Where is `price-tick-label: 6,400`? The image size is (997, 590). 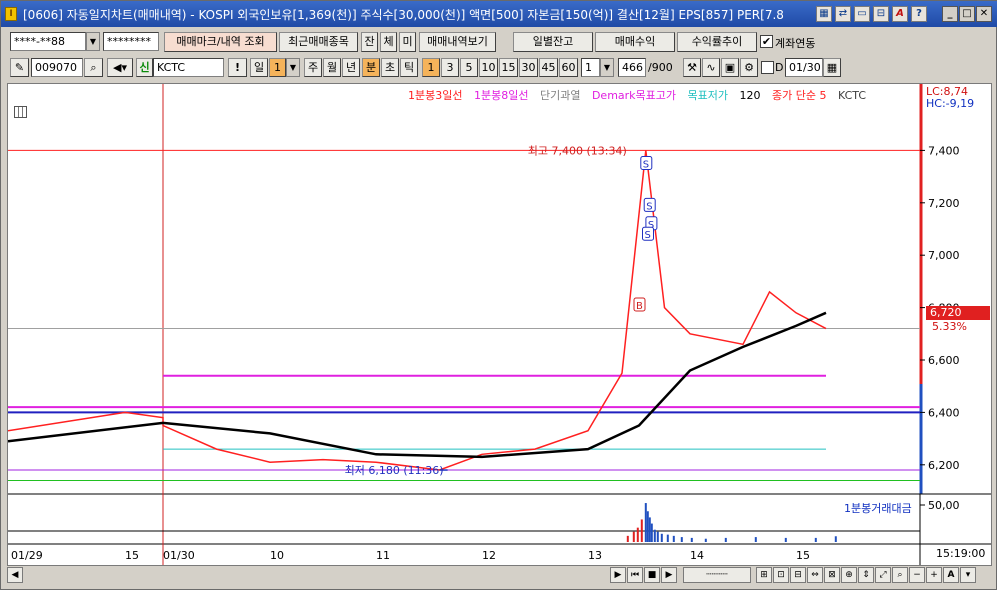 price-tick-label: 6,400 is located at coordinates (944, 412).